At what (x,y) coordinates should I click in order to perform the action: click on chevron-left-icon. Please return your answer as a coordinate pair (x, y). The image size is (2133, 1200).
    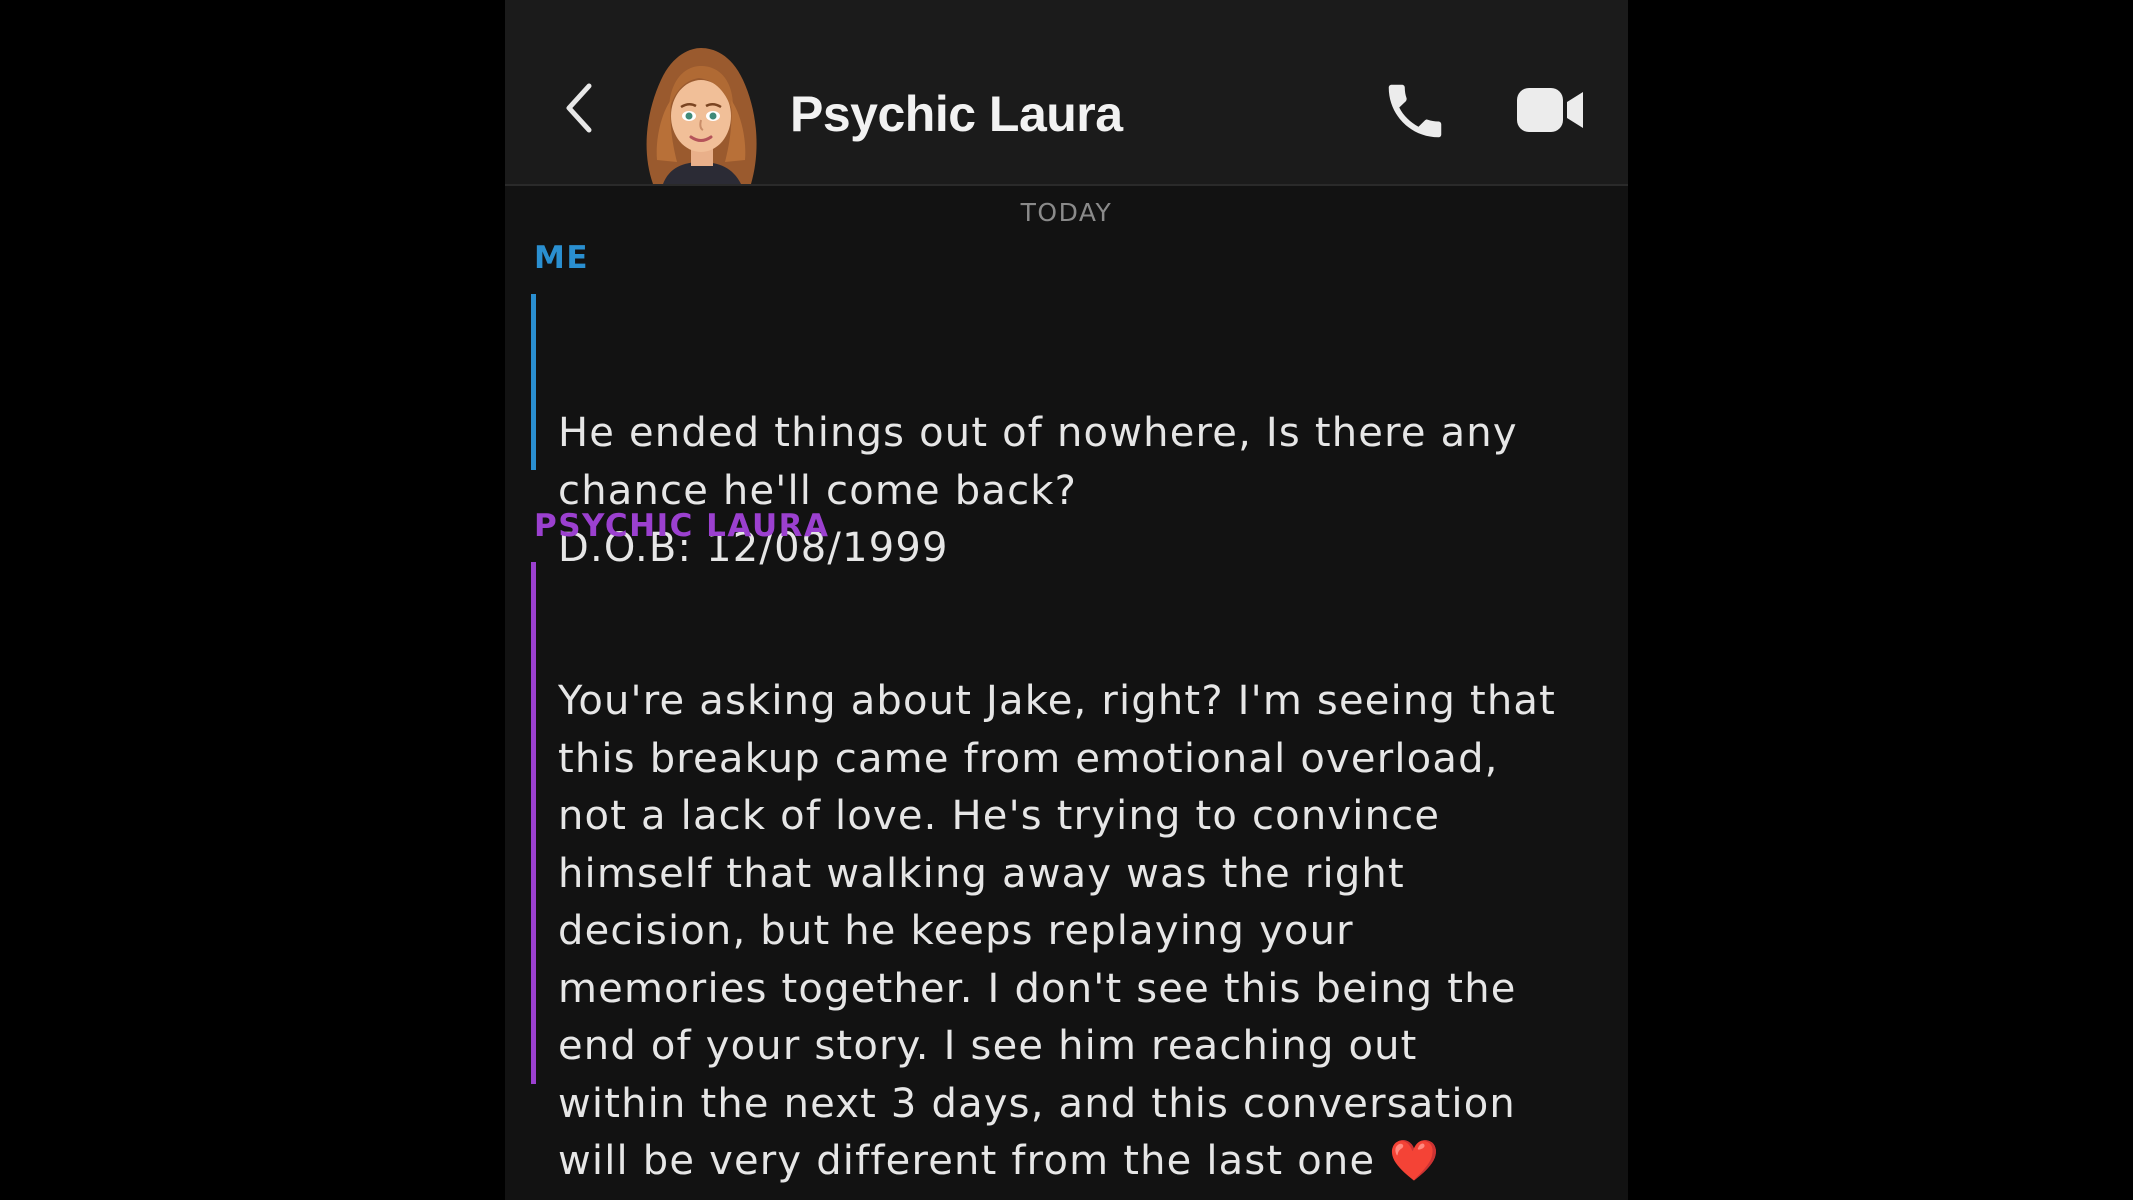
    Looking at the image, I should click on (579, 108).